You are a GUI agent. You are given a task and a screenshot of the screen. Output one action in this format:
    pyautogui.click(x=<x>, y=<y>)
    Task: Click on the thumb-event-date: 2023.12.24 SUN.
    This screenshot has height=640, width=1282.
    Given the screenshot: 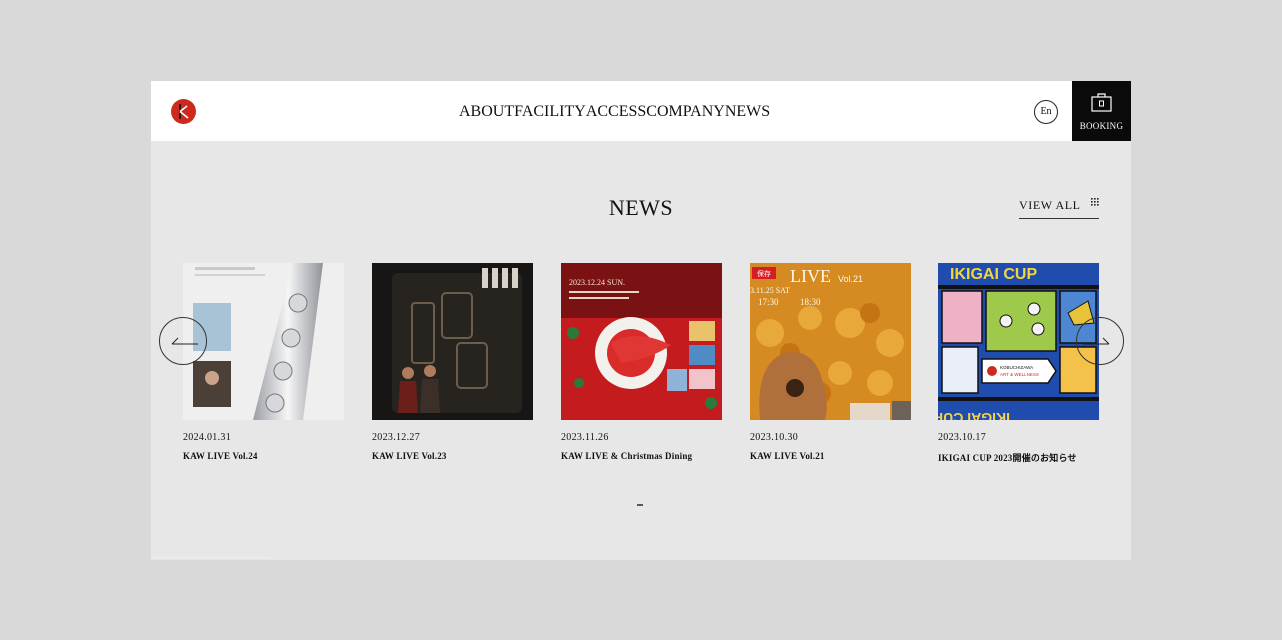 What is the action you would take?
    pyautogui.click(x=597, y=282)
    